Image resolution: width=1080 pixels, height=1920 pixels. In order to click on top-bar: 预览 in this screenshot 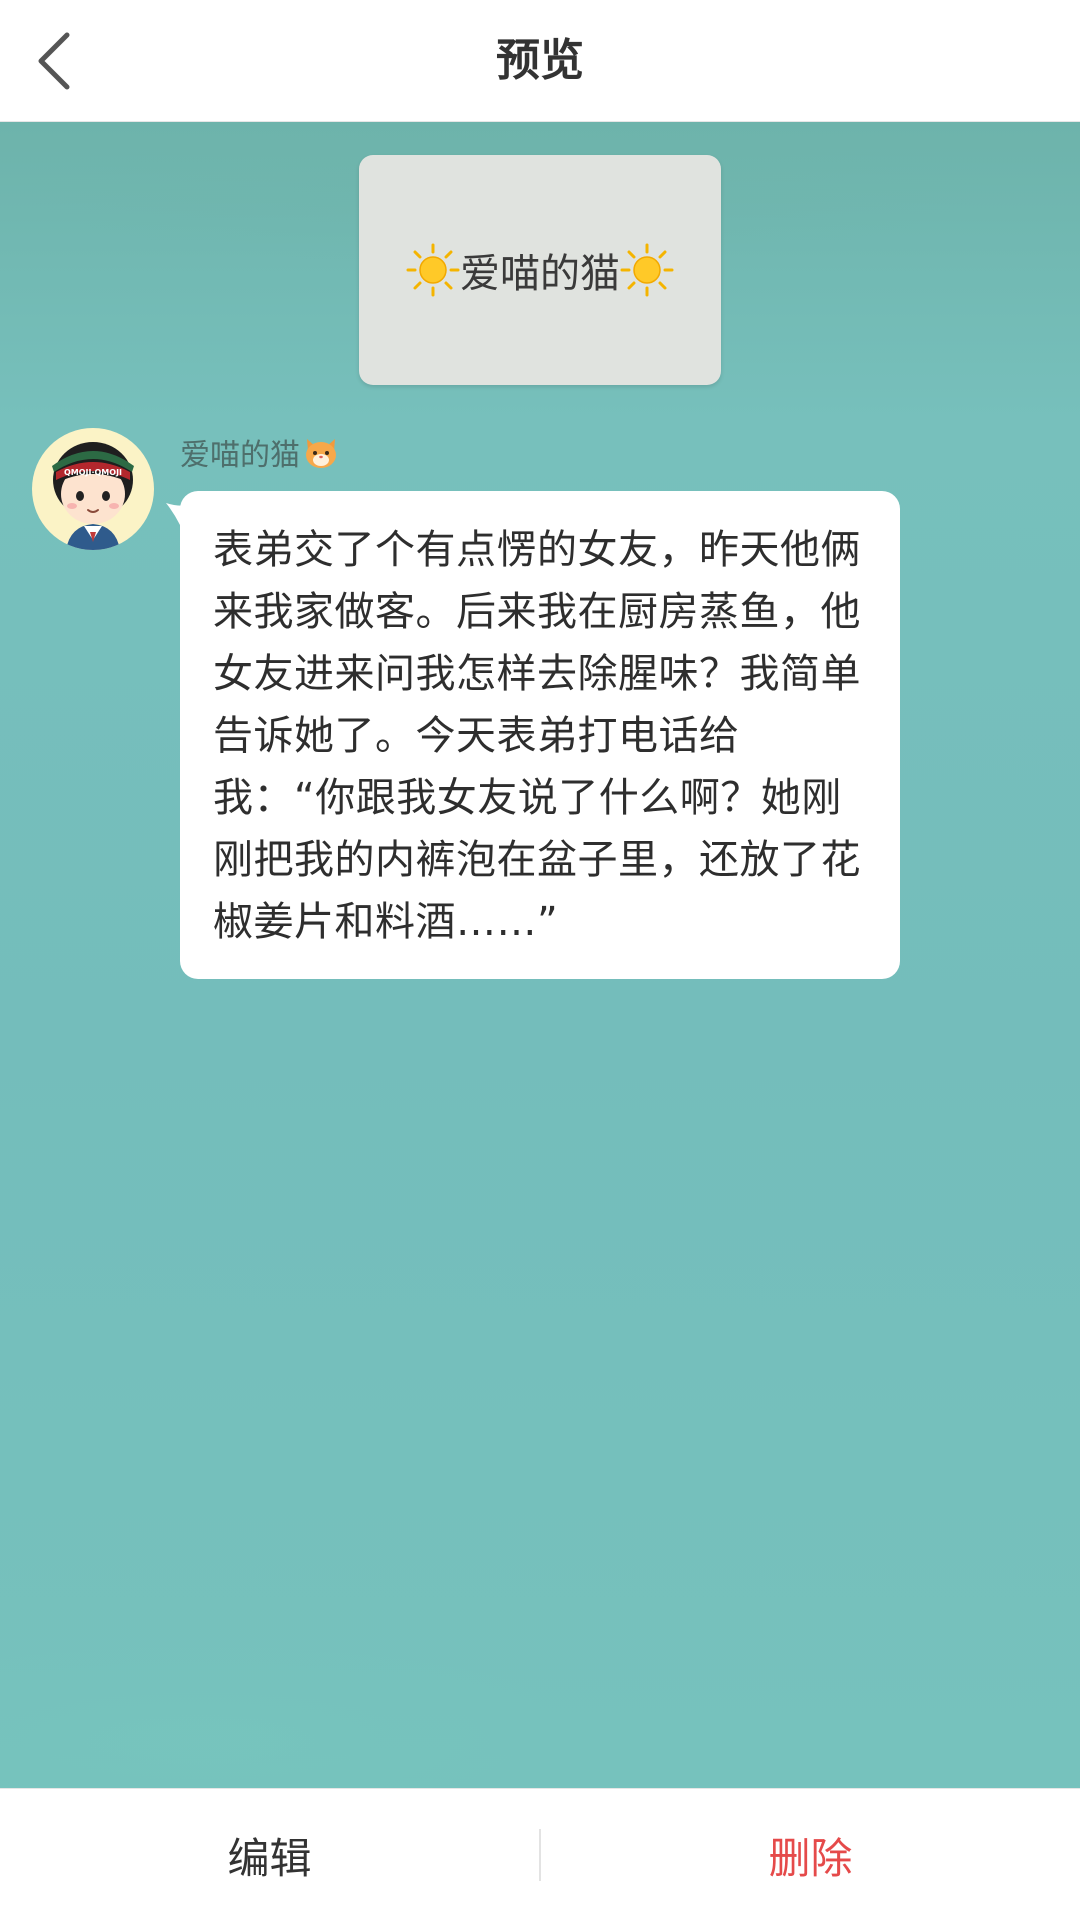, I will do `click(540, 61)`.